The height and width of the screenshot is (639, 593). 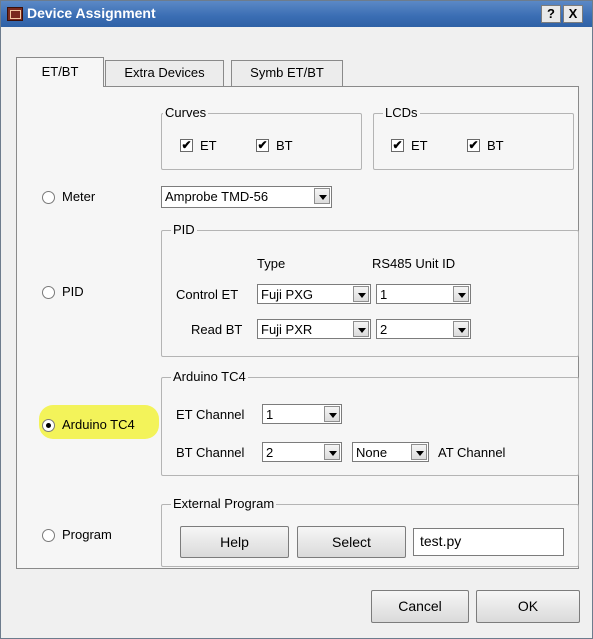 What do you see at coordinates (287, 294) in the screenshot?
I see `control-et-type-value: Fuji PXG` at bounding box center [287, 294].